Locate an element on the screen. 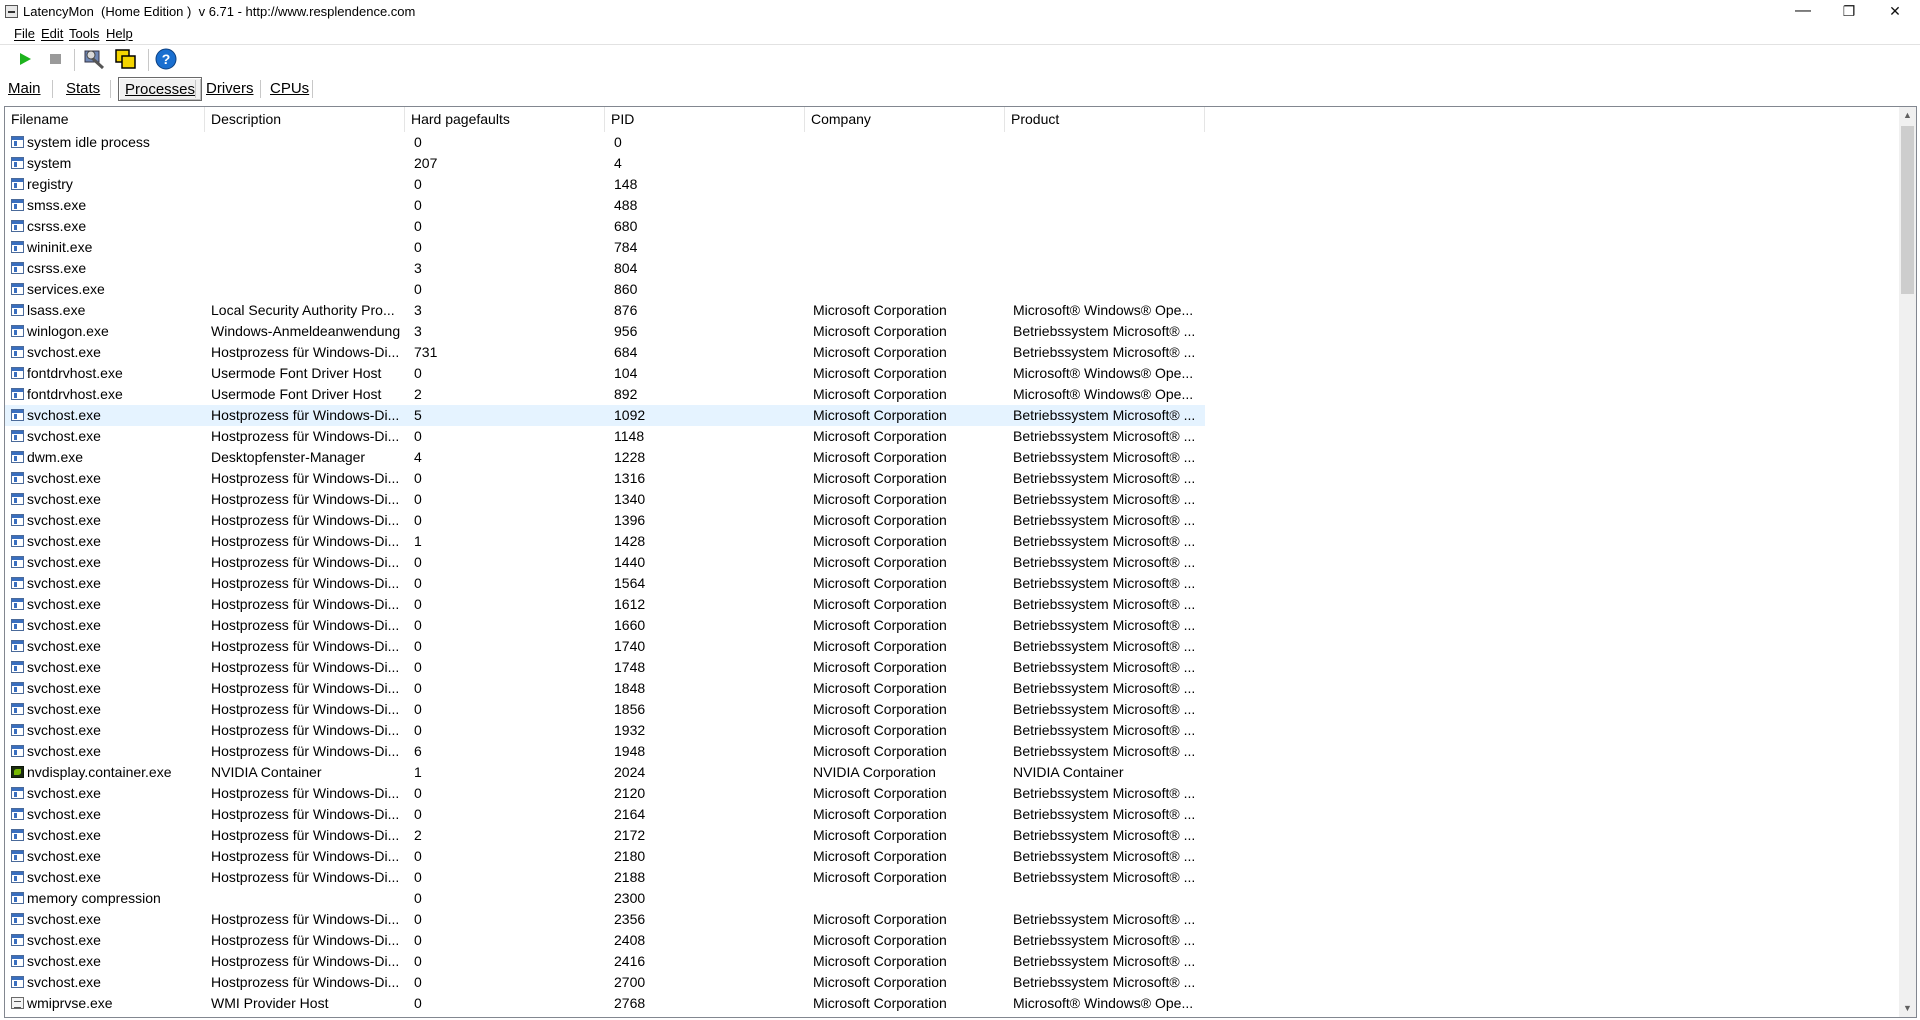  tab-drivers: Drivers is located at coordinates (230, 89).